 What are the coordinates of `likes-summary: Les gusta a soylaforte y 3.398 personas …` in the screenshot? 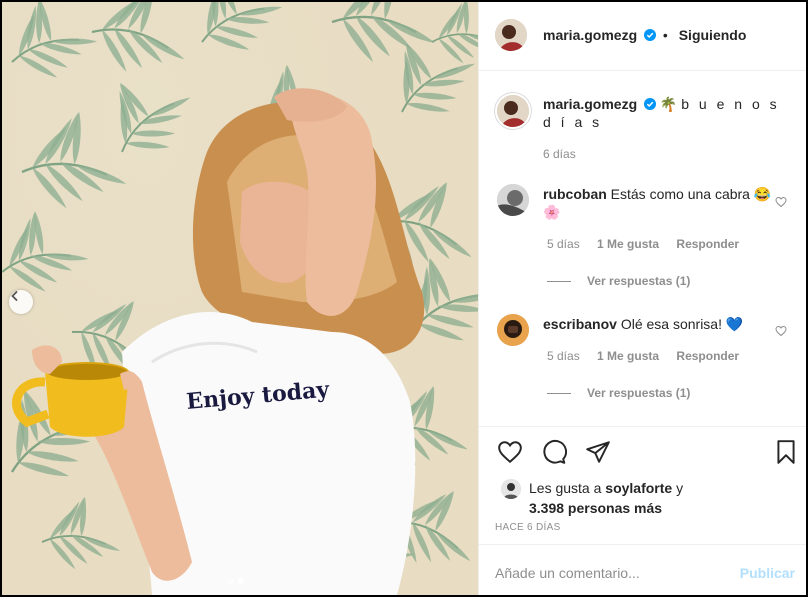 It's located at (606, 498).